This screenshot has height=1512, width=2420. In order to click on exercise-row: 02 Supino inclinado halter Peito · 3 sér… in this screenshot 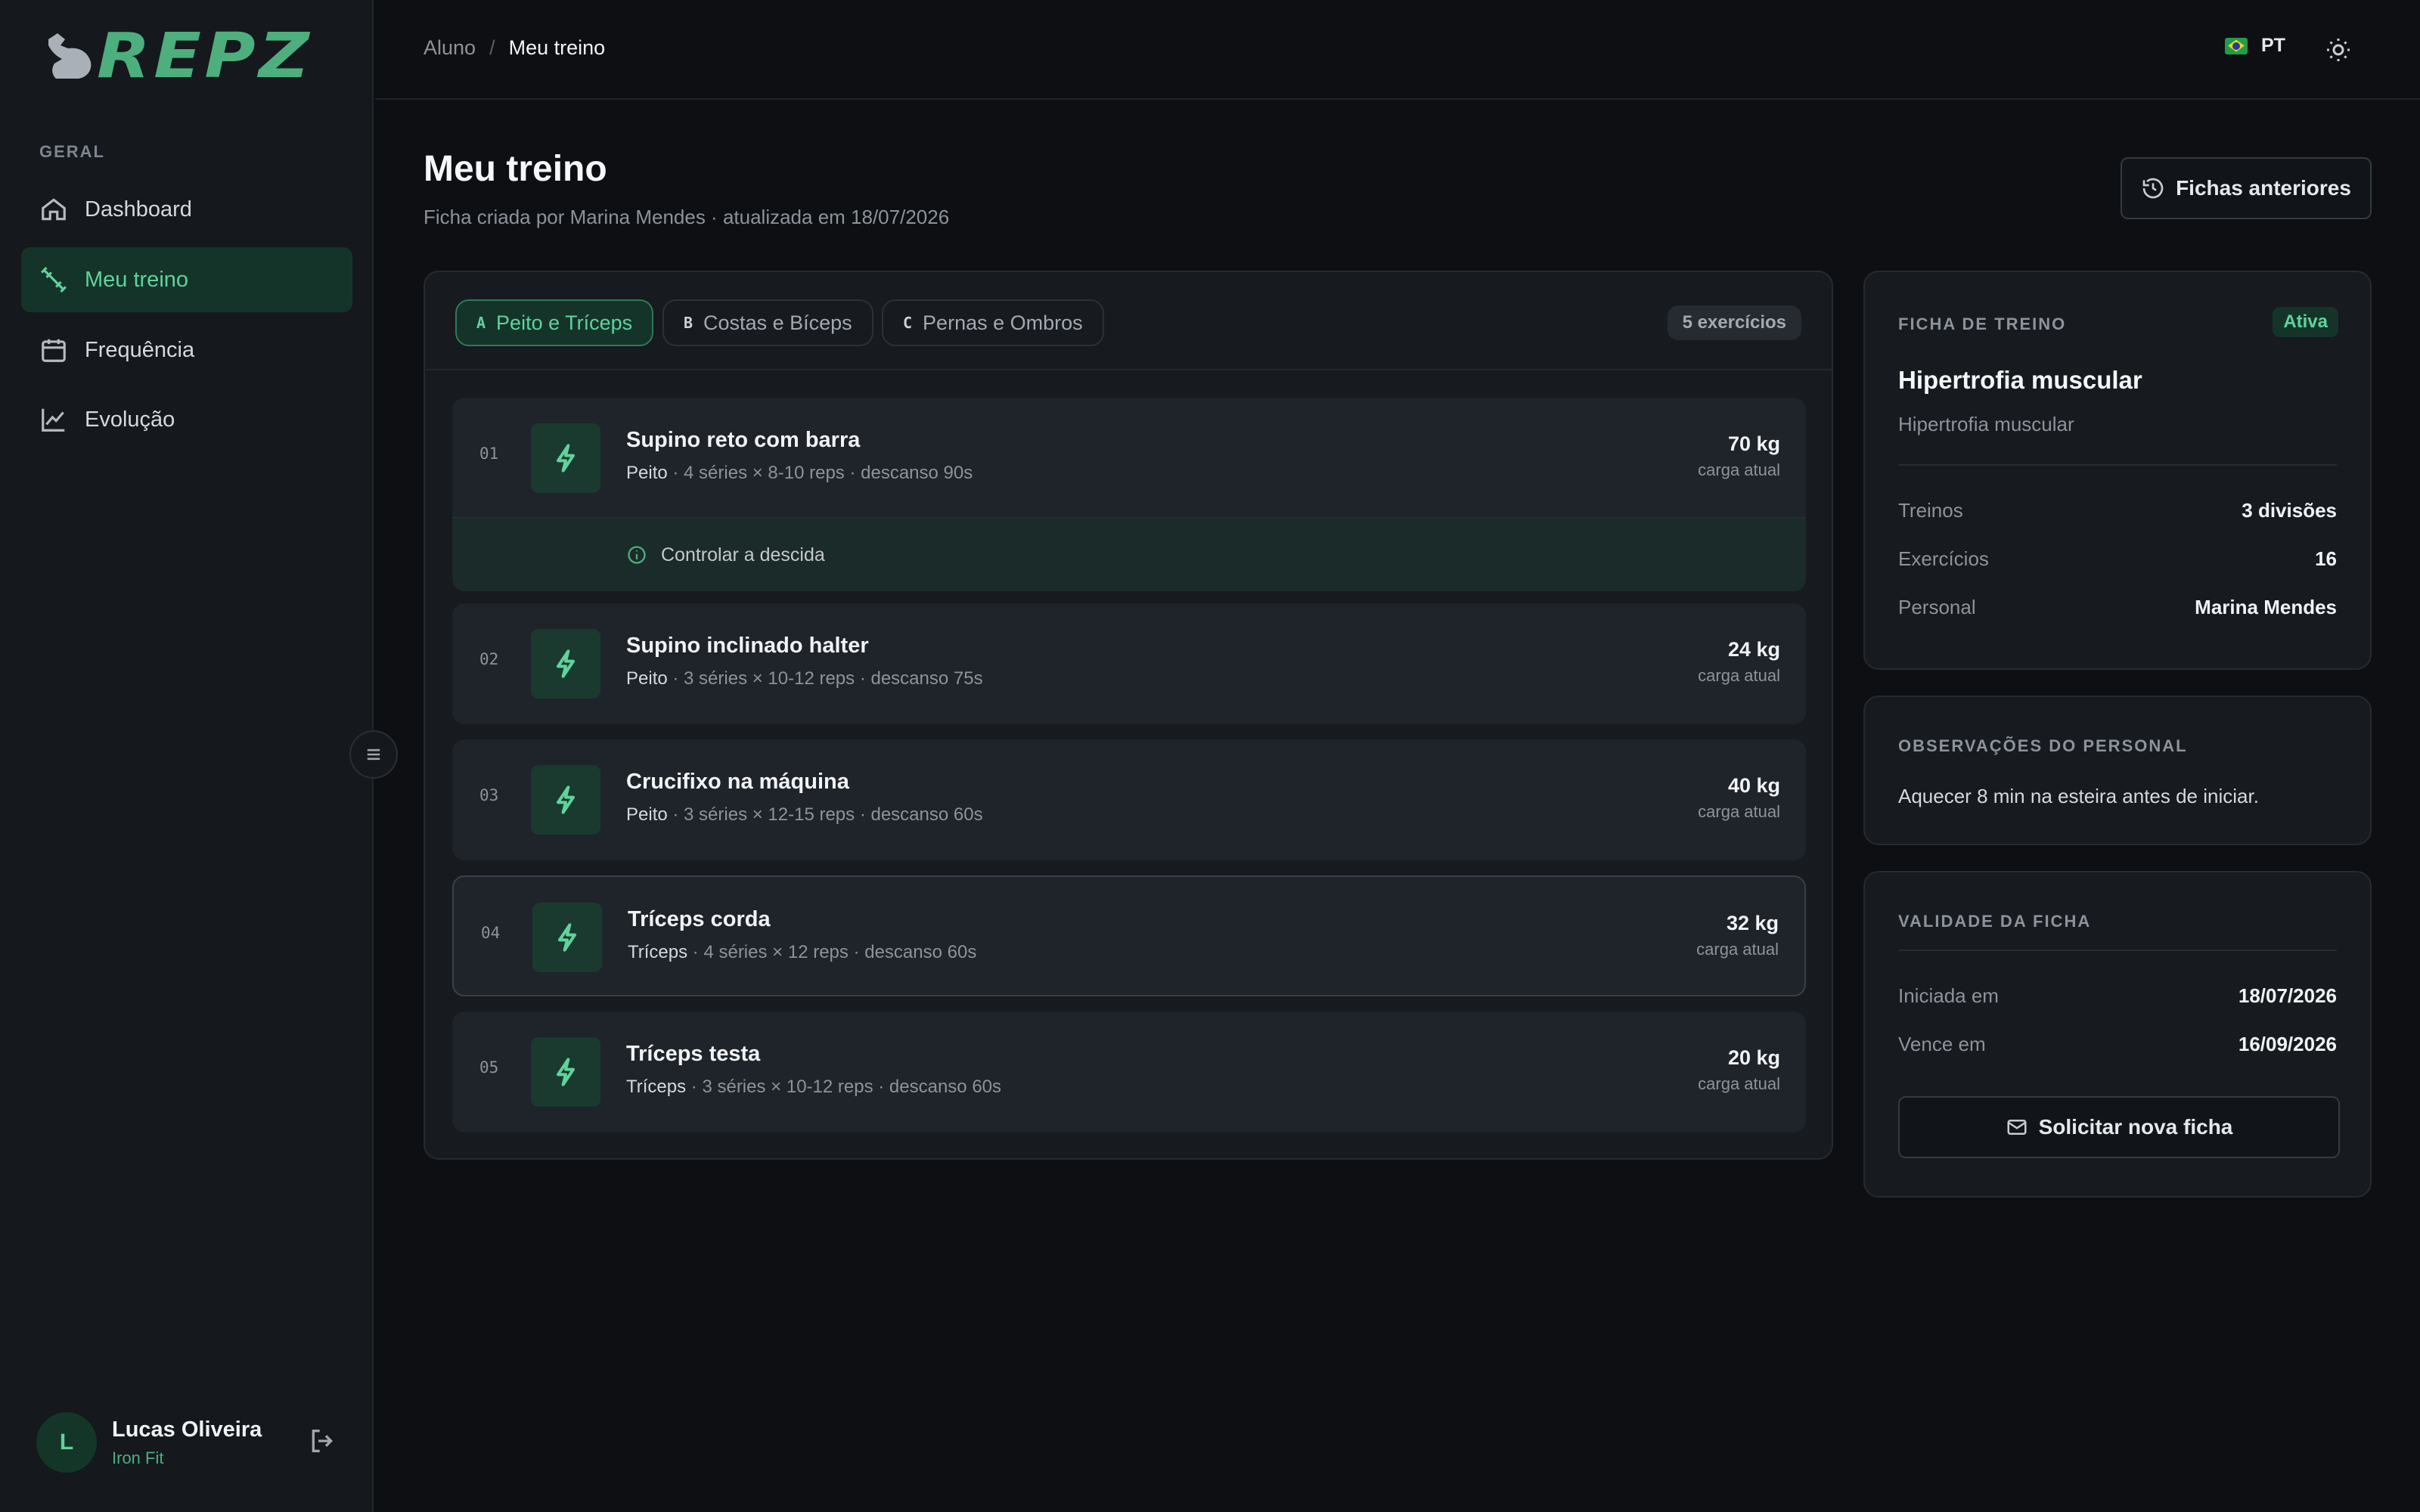, I will do `click(1129, 663)`.